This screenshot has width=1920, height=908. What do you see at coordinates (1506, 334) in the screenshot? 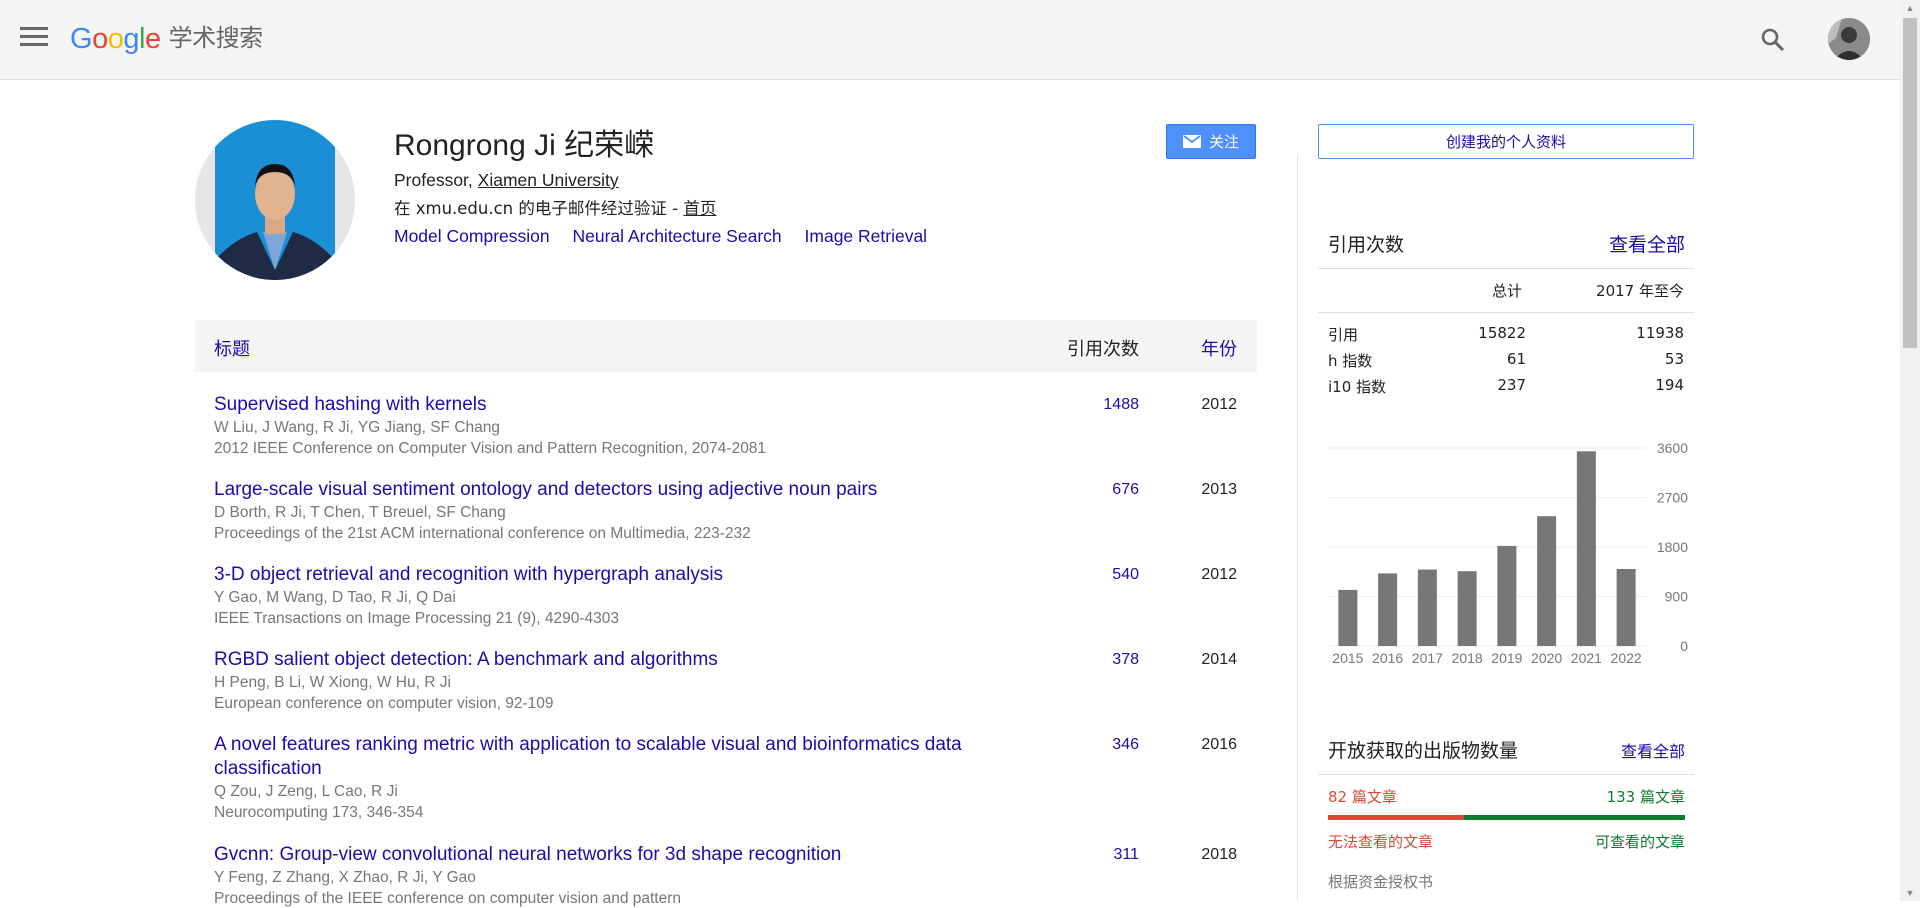
I see `stat-row: 引用 15822 11938` at bounding box center [1506, 334].